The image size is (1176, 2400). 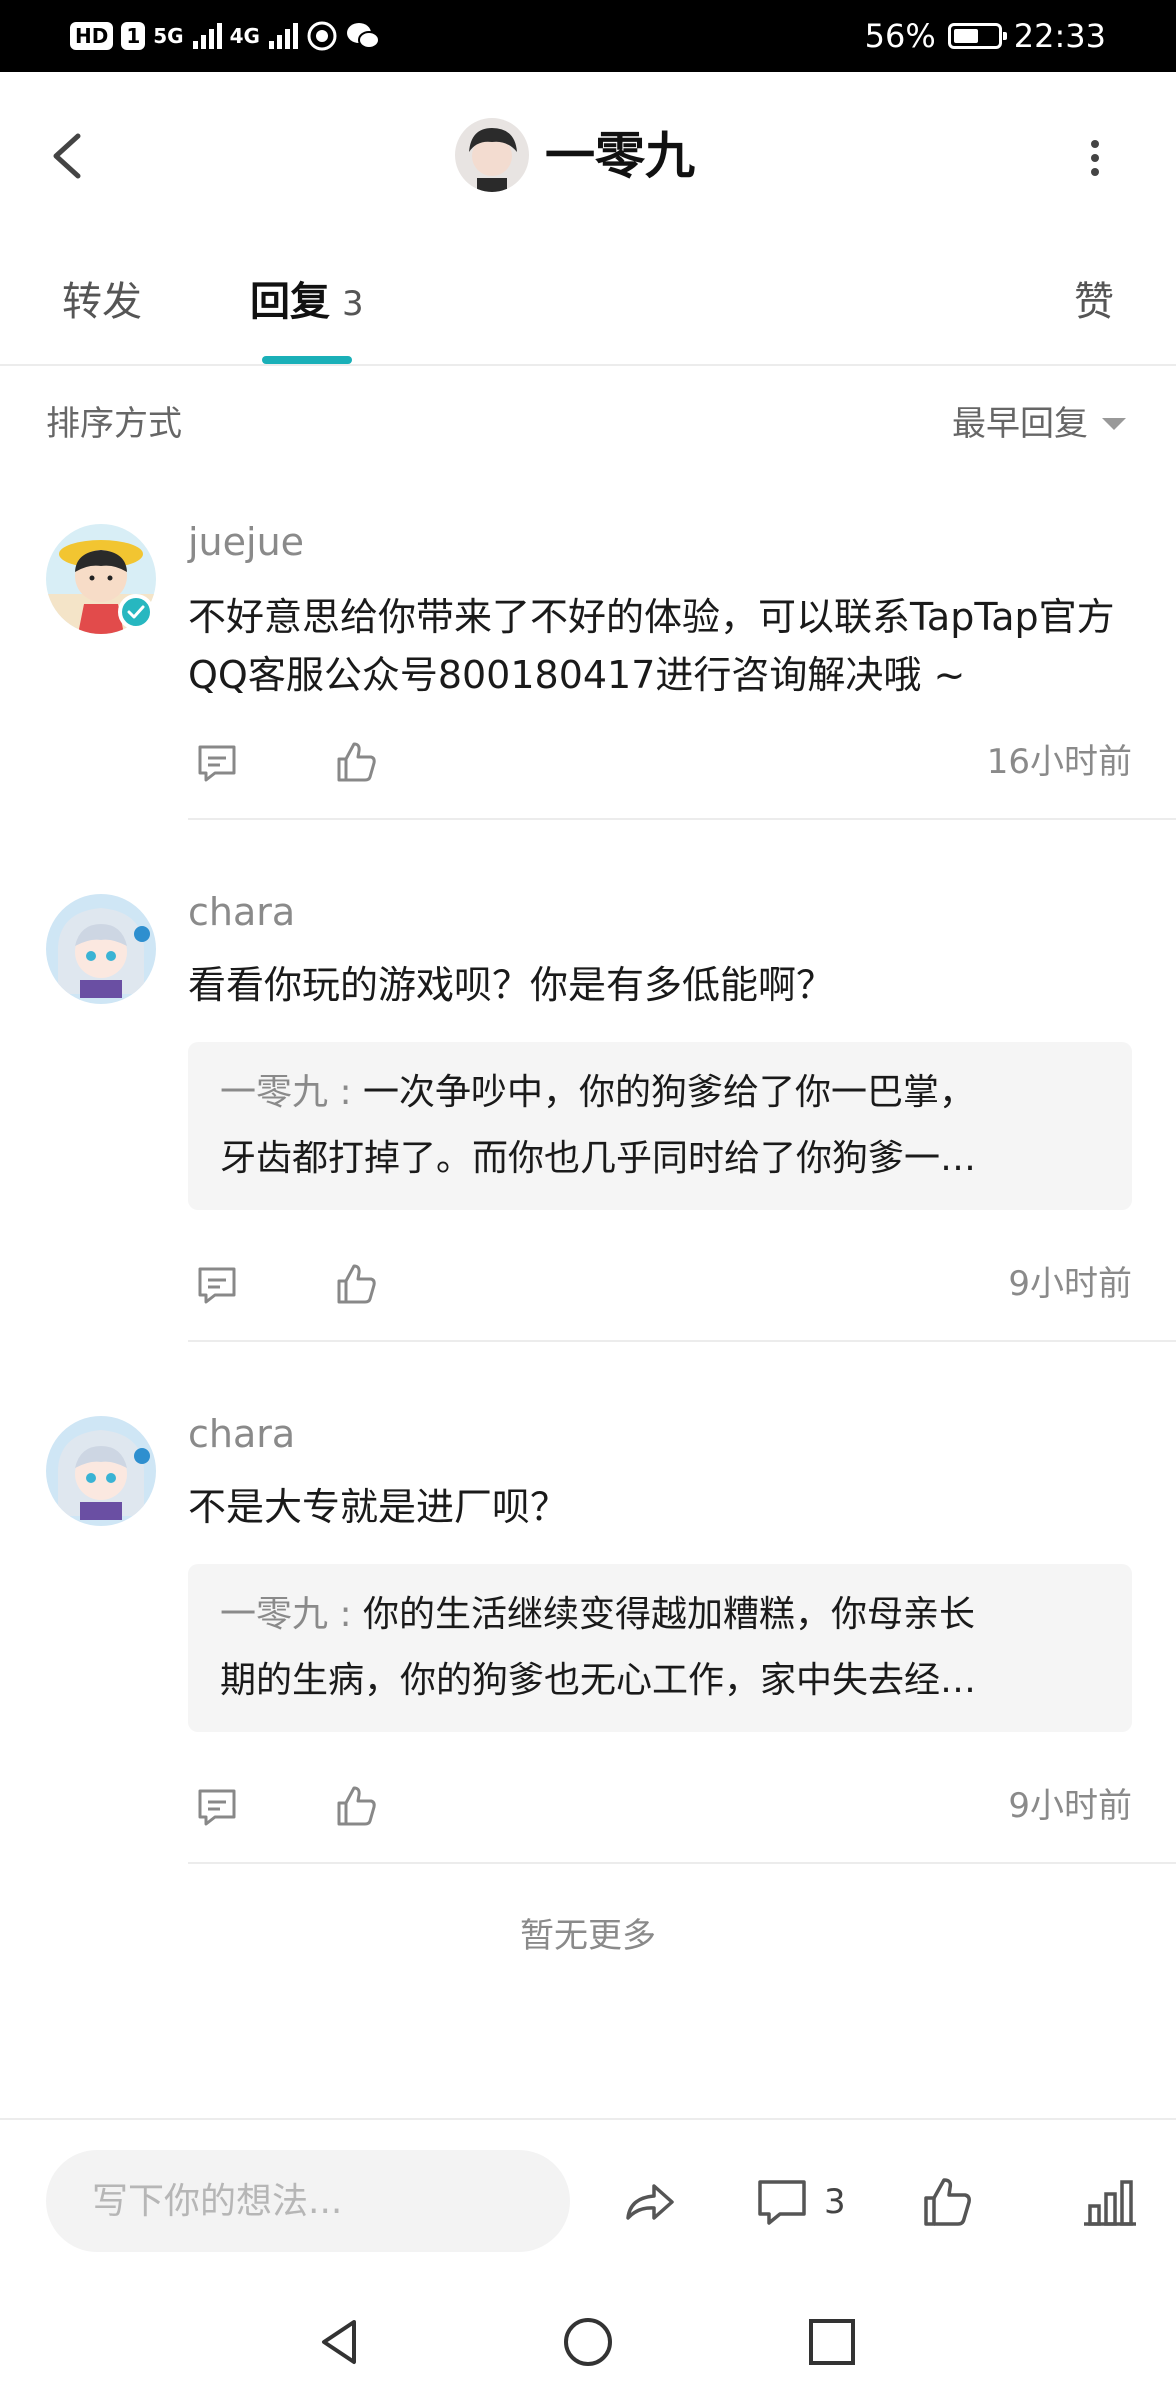 I want to click on quote-line-1: 一零九 : 你的生活继续变得越加糟糕，你母亲长, so click(x=660, y=1615).